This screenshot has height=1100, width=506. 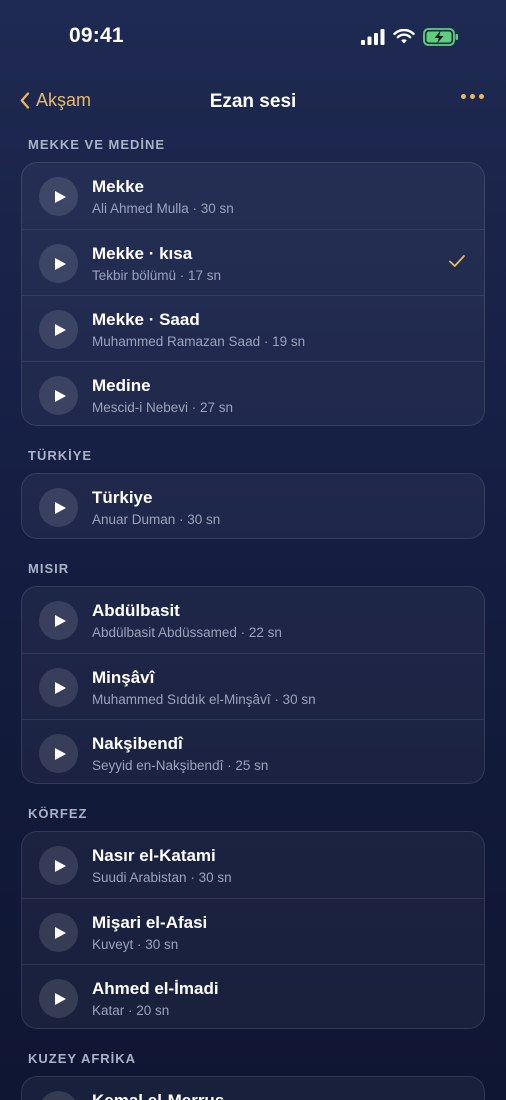 What do you see at coordinates (118, 186) in the screenshot?
I see `sound-title: Mekke` at bounding box center [118, 186].